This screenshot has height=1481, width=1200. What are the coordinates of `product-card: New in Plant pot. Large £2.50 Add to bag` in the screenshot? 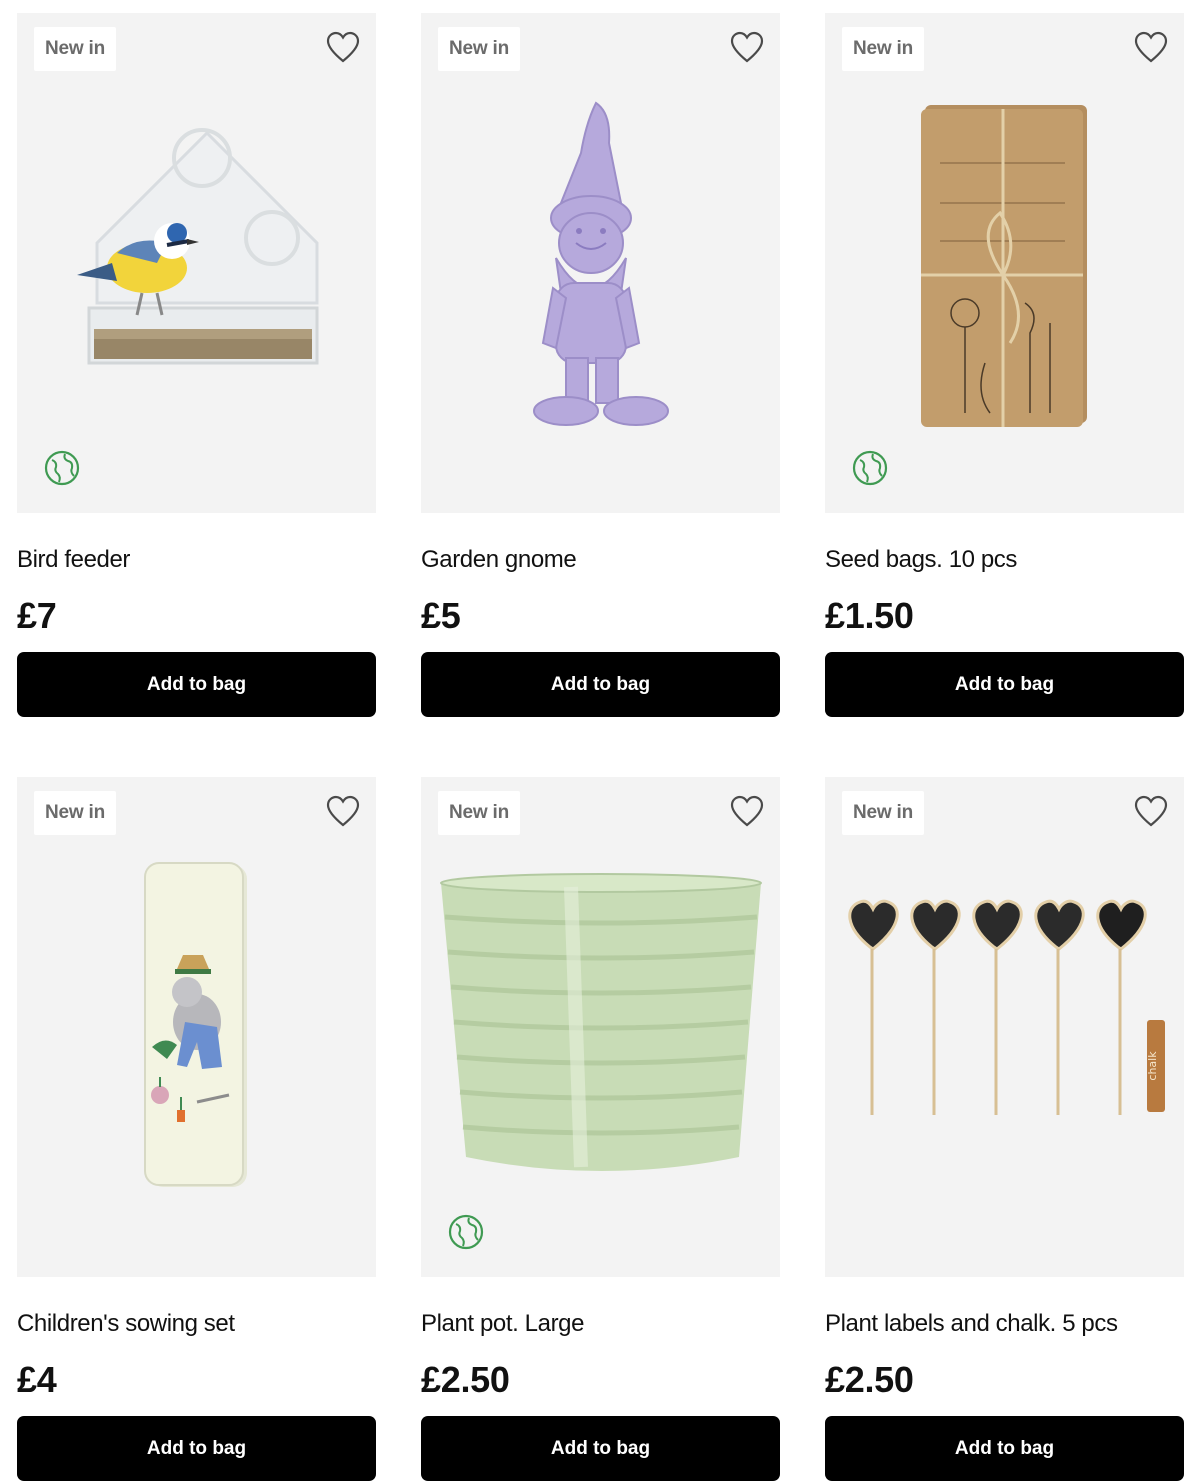 It's located at (600, 1129).